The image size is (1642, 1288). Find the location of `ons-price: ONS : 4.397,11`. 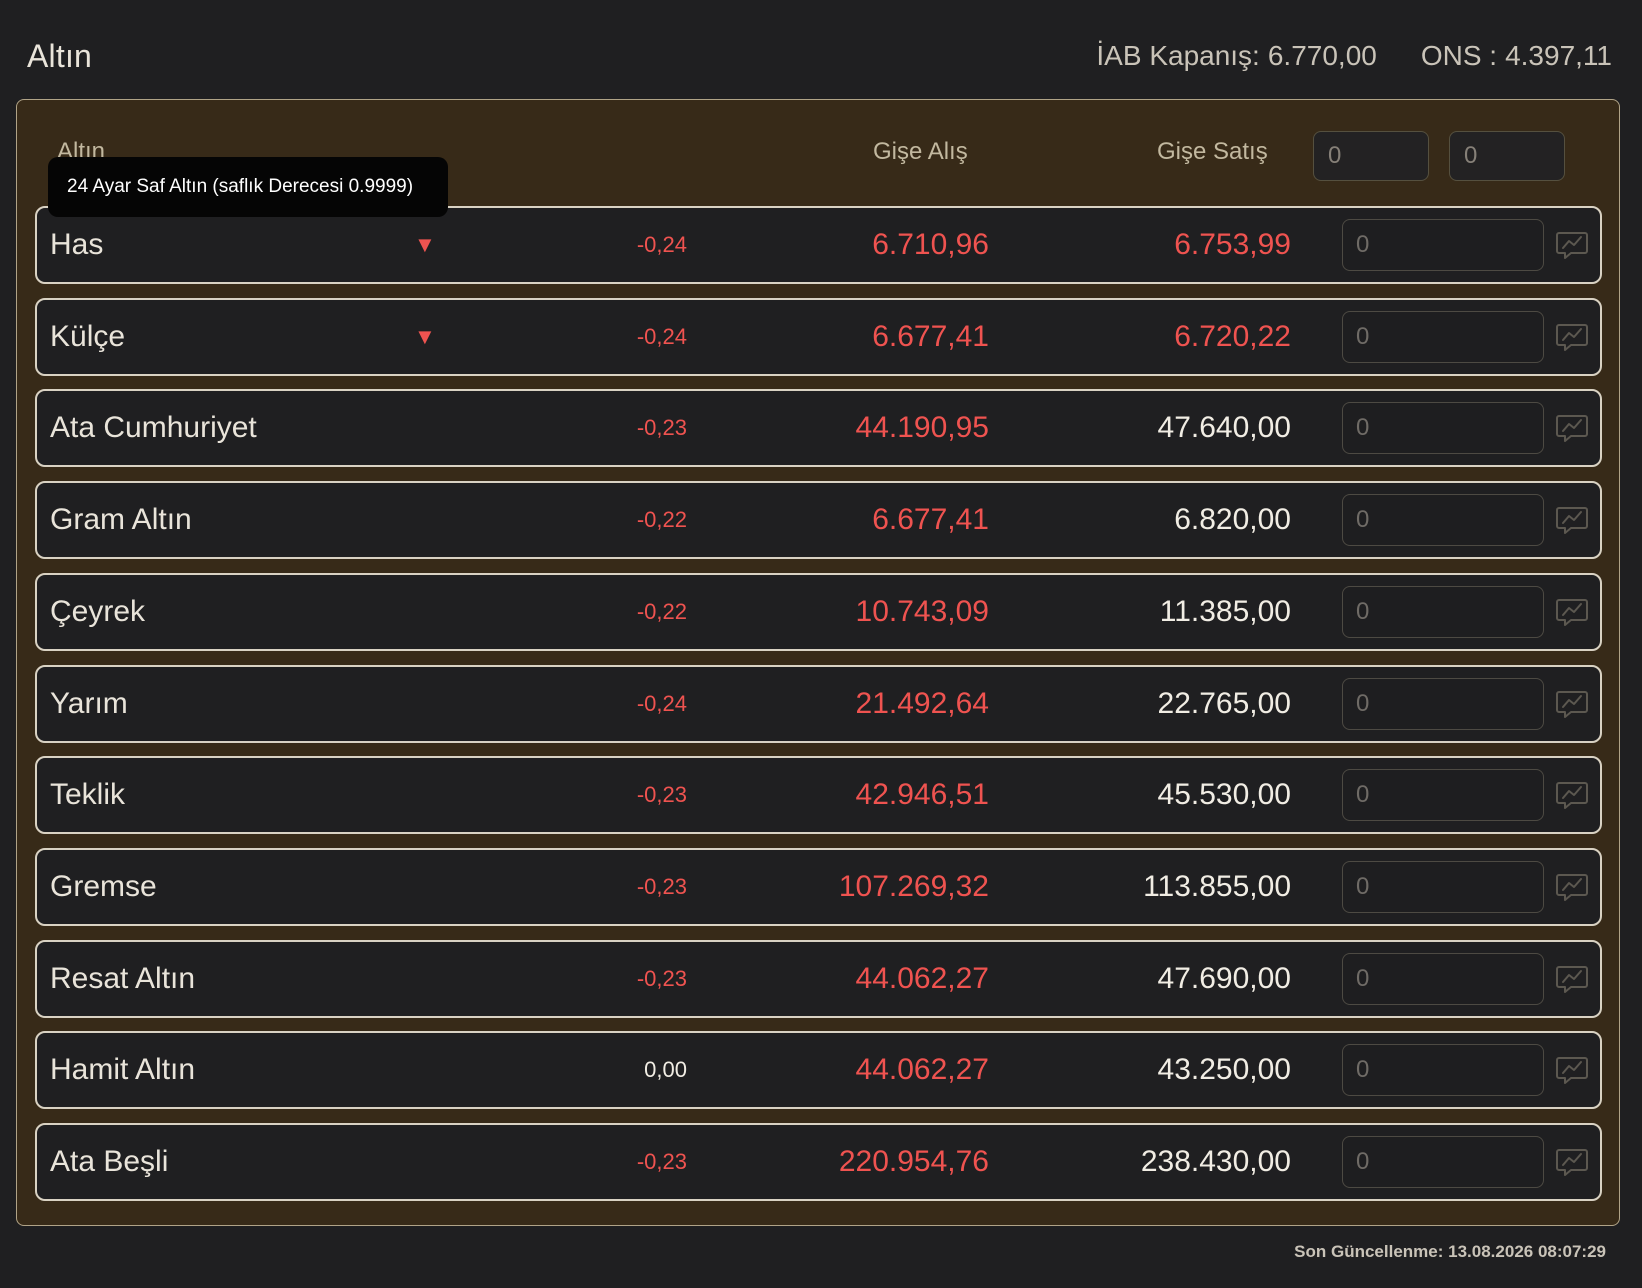

ons-price: ONS : 4.397,11 is located at coordinates (1516, 56).